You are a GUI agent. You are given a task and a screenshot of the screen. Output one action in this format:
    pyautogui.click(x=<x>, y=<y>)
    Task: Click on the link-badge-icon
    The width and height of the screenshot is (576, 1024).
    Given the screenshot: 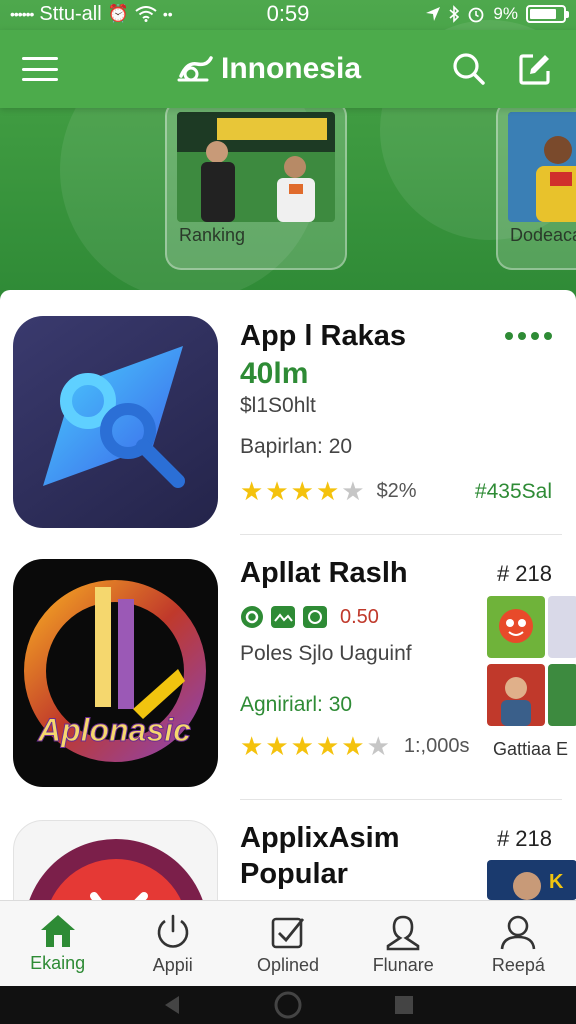 What is the action you would take?
    pyautogui.click(x=315, y=617)
    